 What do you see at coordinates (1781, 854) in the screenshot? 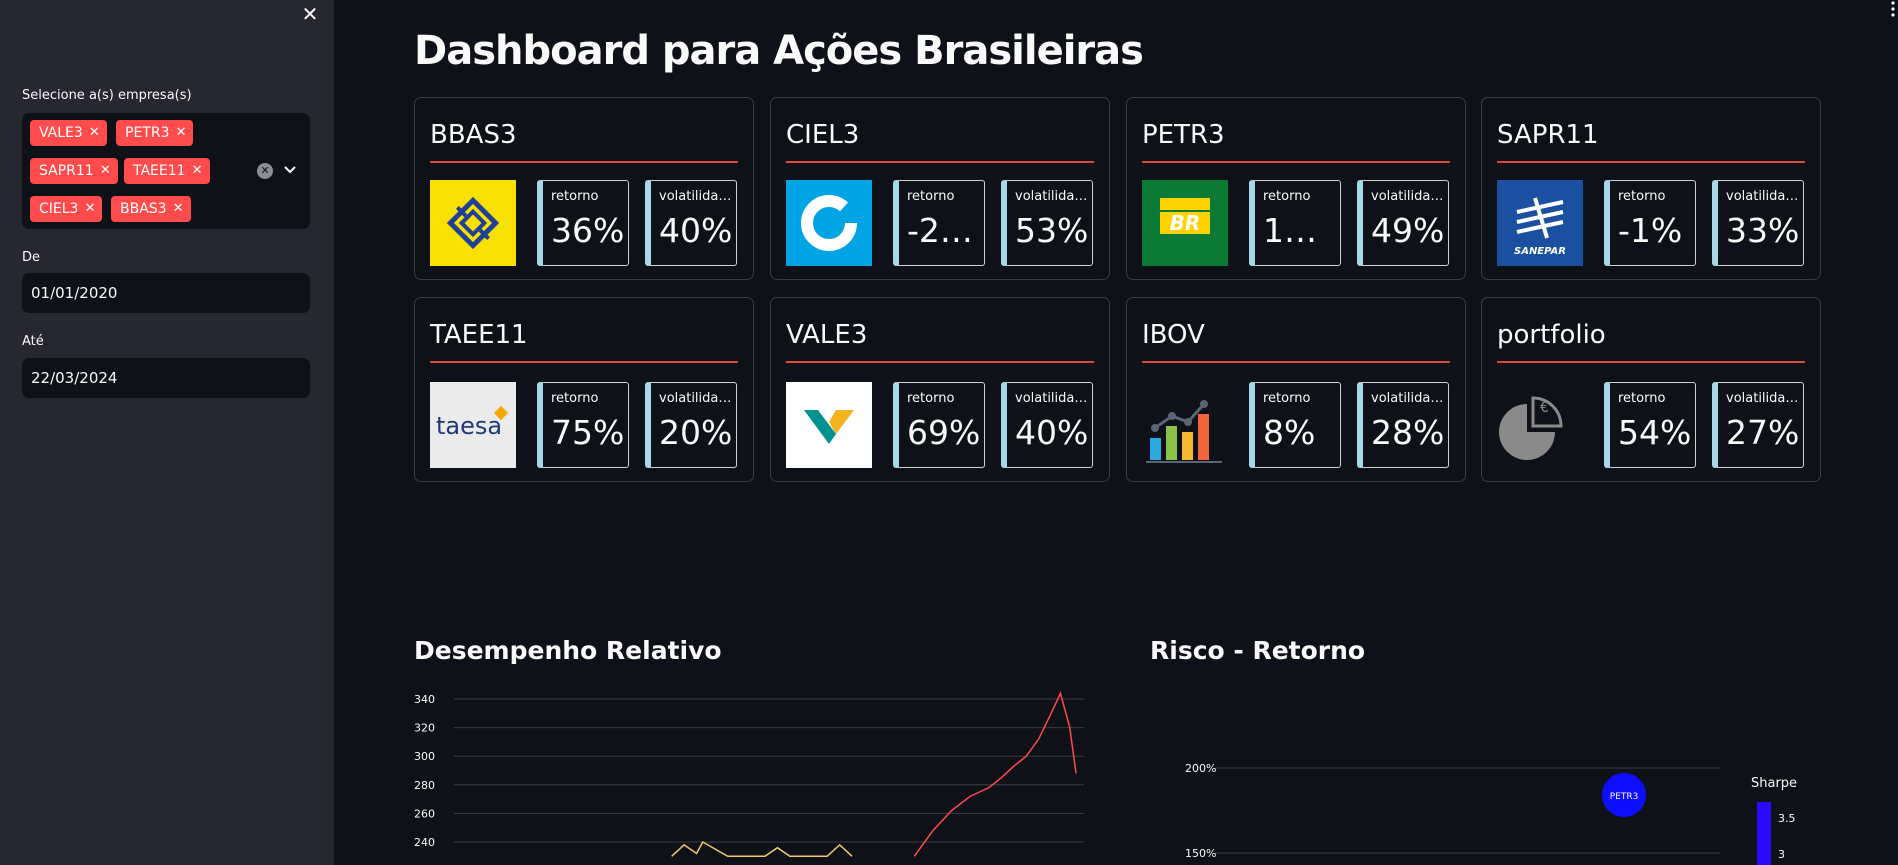
I see `colorbar-tick-label: 3` at bounding box center [1781, 854].